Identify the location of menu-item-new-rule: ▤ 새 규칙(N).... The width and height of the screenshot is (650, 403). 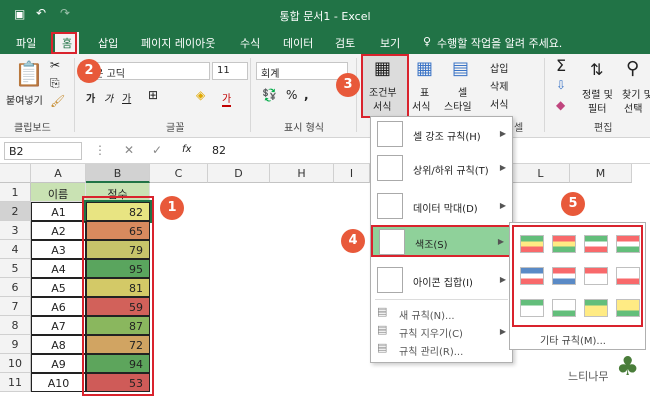
(441, 314).